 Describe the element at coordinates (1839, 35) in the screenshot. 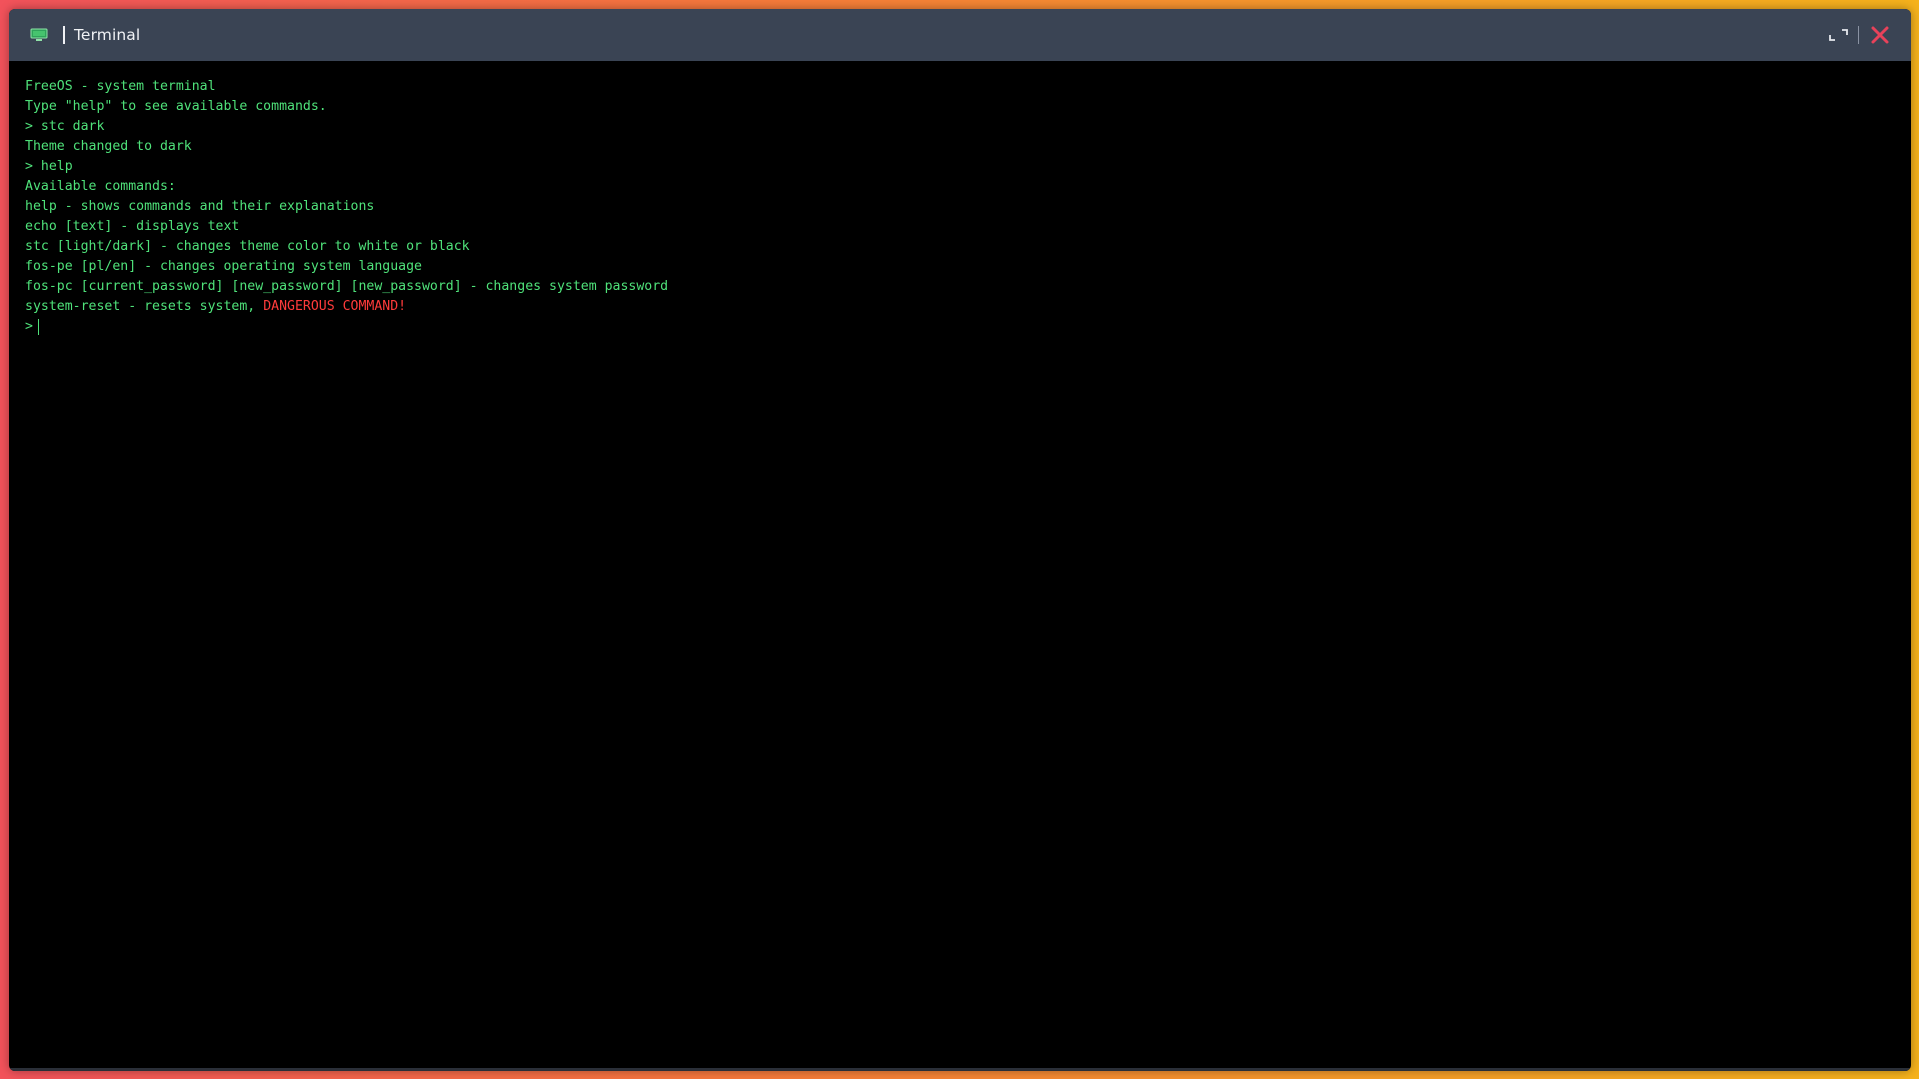

I see `maximize-icon` at that location.